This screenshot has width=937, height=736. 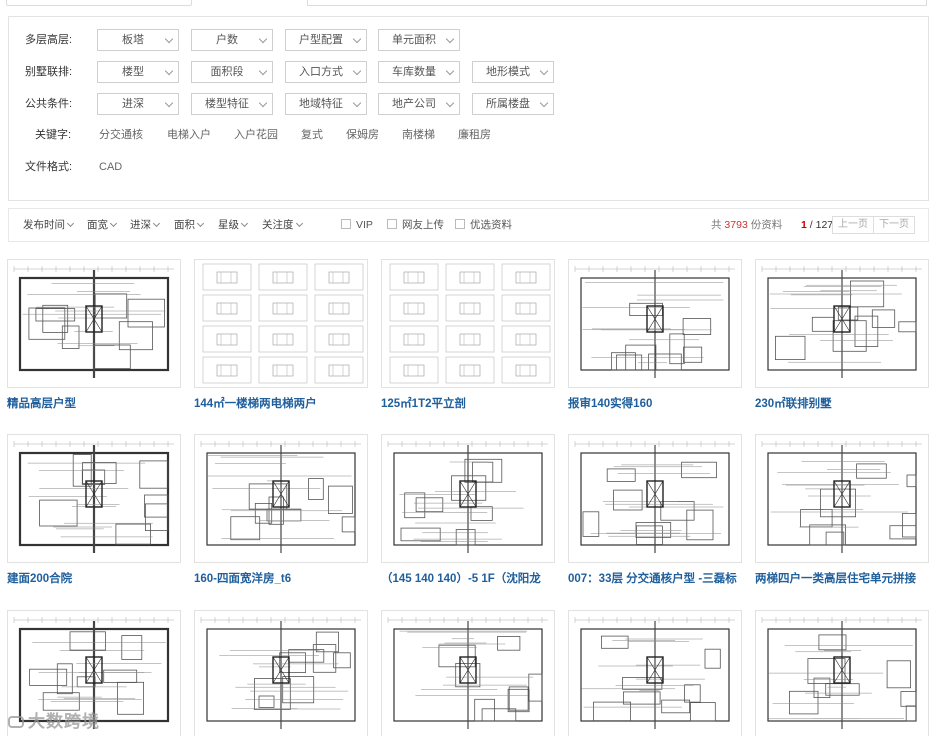 I want to click on result-card: （145 140 140）-5 1F（沈阳龙, so click(x=468, y=510).